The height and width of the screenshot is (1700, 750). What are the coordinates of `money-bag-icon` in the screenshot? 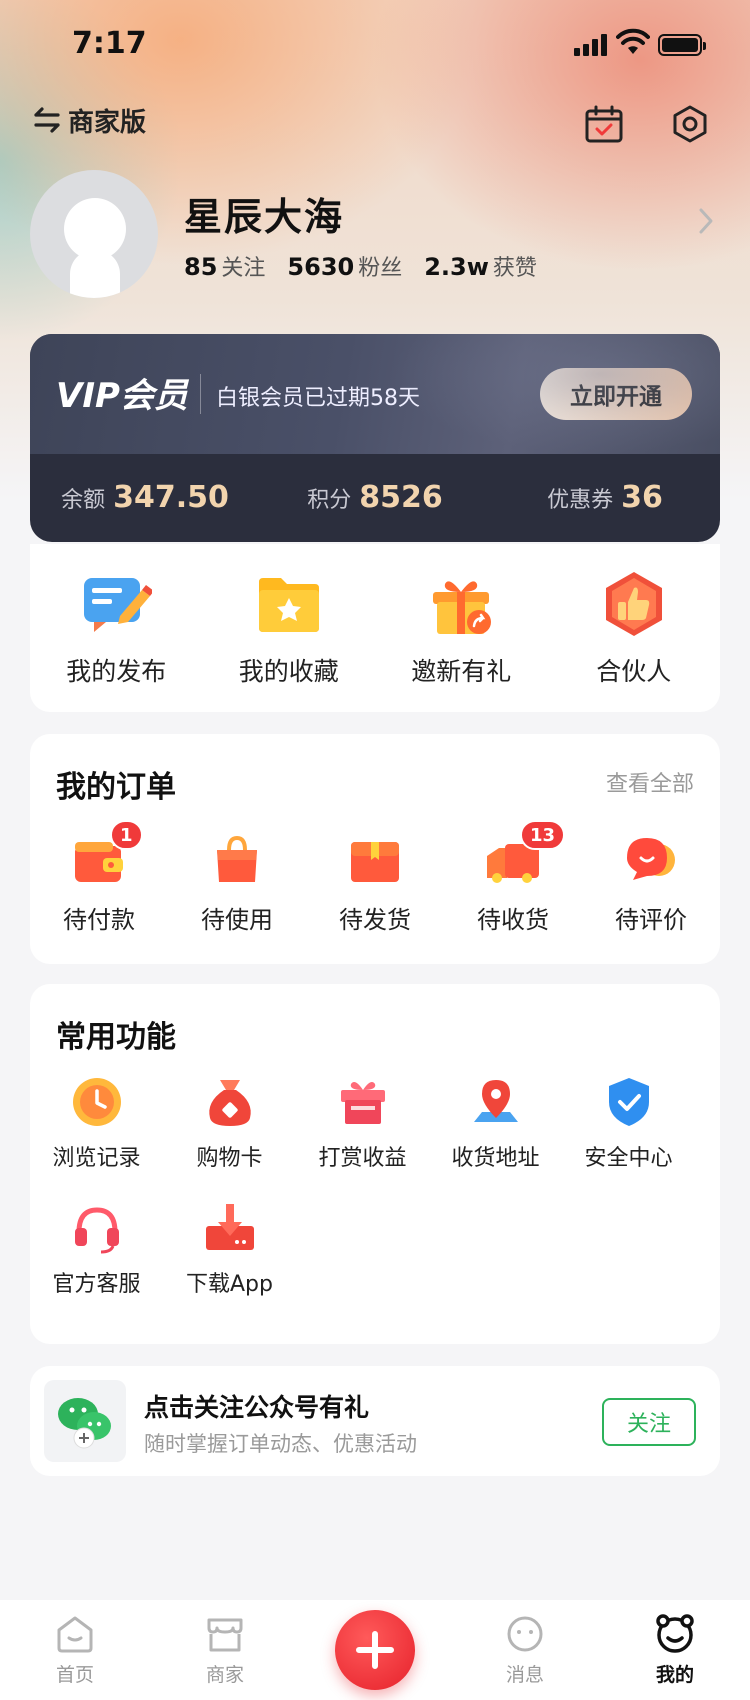 It's located at (229, 1103).